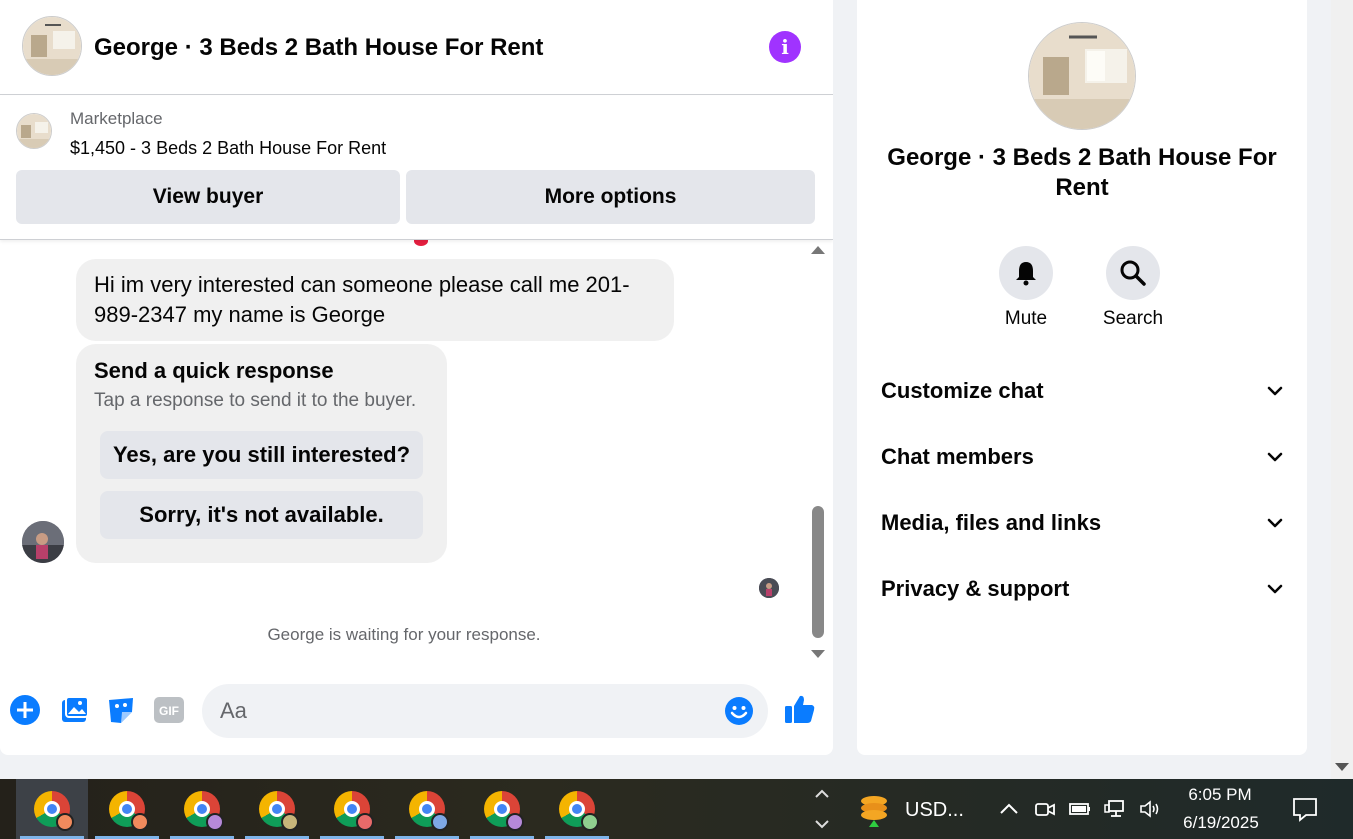 This screenshot has height=839, width=1353. I want to click on section-label: Customize chat, so click(962, 390).